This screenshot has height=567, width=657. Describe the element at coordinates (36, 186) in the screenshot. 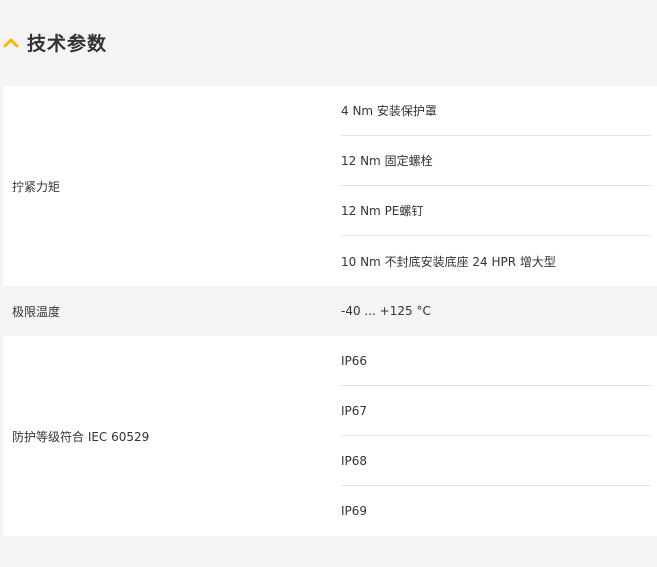

I see `spec-label: 拧紧力矩` at that location.